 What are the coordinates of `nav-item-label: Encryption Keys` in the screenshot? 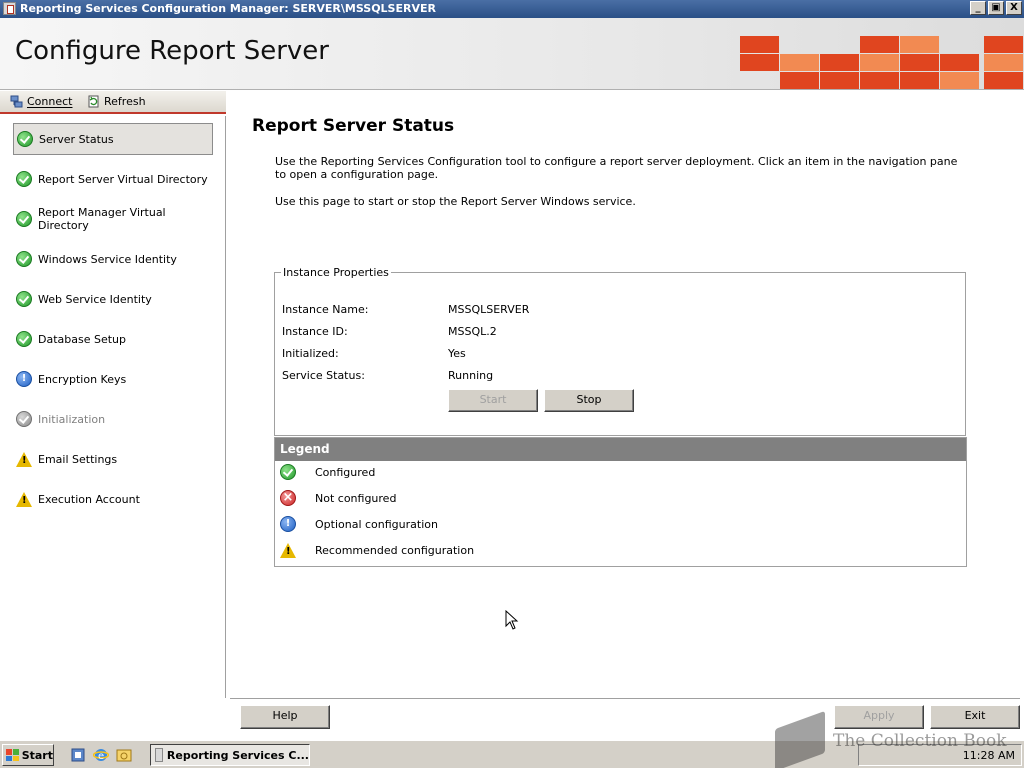 It's located at (82, 379).